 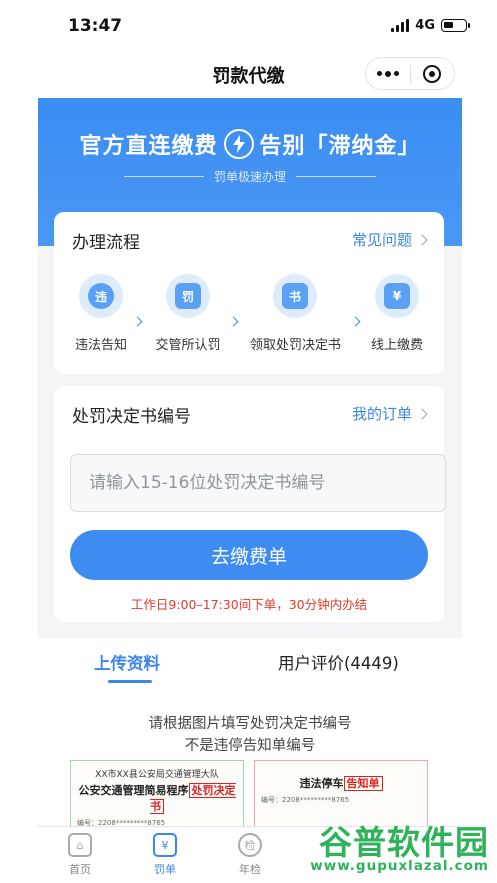 What do you see at coordinates (400, 25) in the screenshot?
I see `signal-icon` at bounding box center [400, 25].